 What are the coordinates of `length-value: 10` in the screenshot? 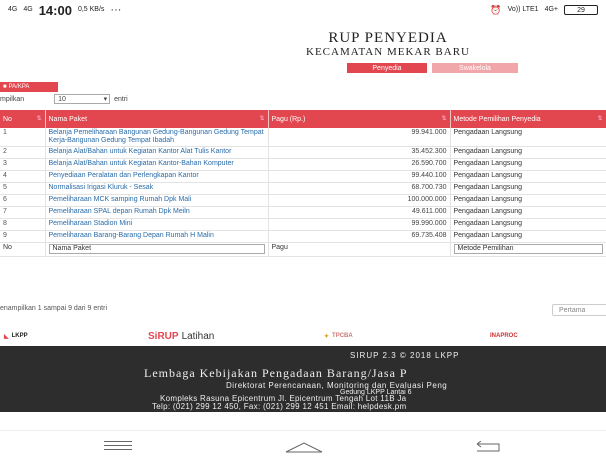 It's located at (62, 99).